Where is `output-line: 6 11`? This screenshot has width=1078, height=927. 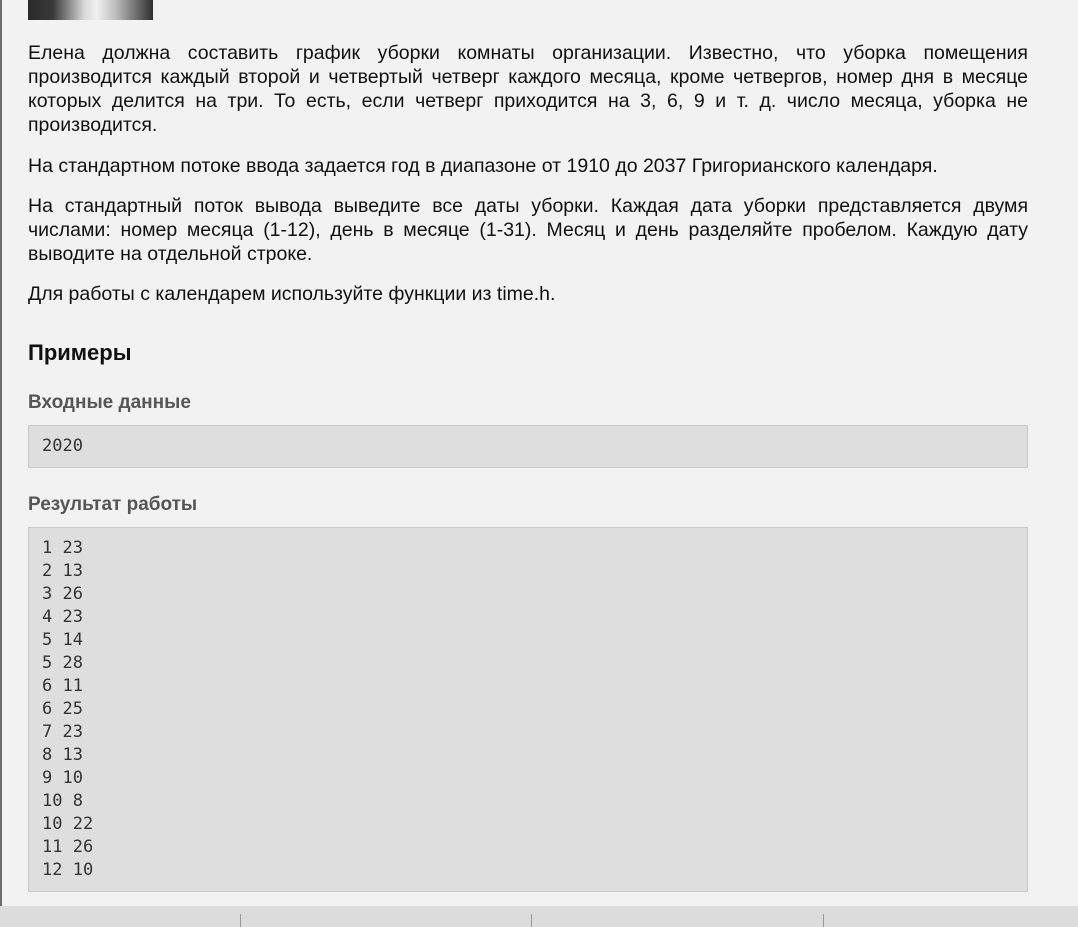
output-line: 6 11 is located at coordinates (62, 686).